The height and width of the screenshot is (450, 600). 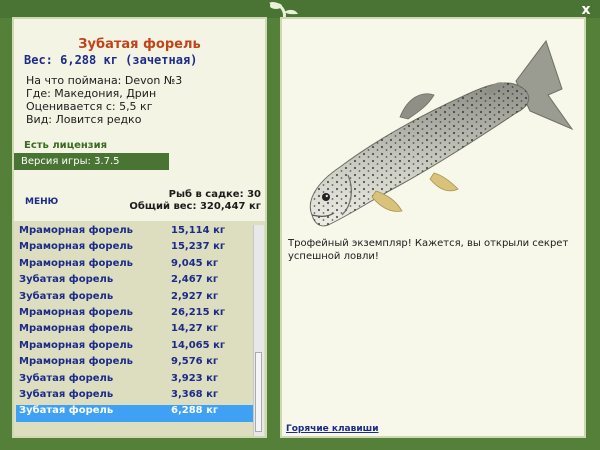 What do you see at coordinates (66, 145) in the screenshot?
I see `license-status: Есть лицензия` at bounding box center [66, 145].